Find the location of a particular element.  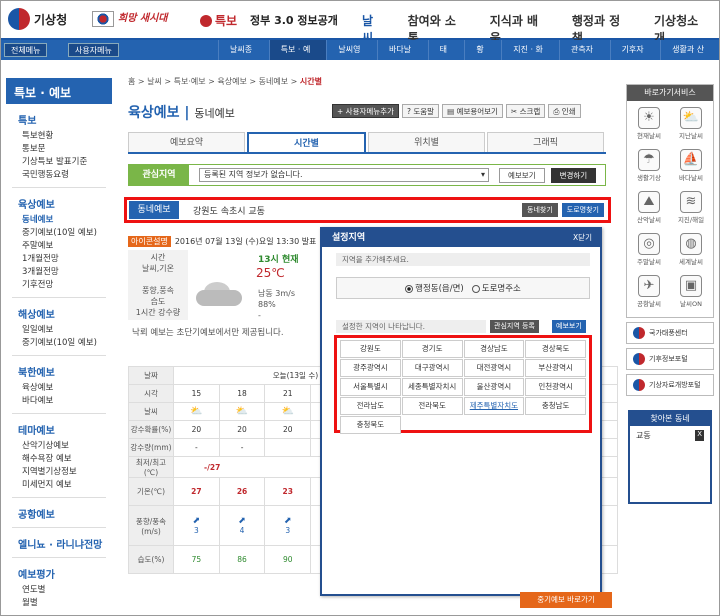

icon-legend-button: 아이콘설명 is located at coordinates (149, 241).